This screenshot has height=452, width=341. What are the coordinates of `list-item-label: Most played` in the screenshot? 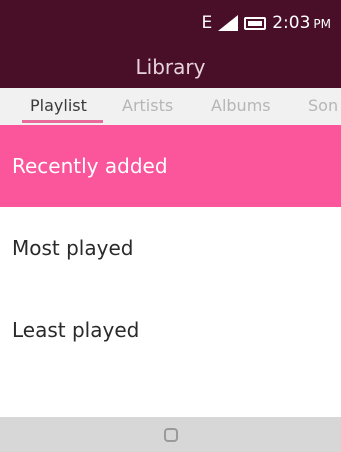 It's located at (73, 248).